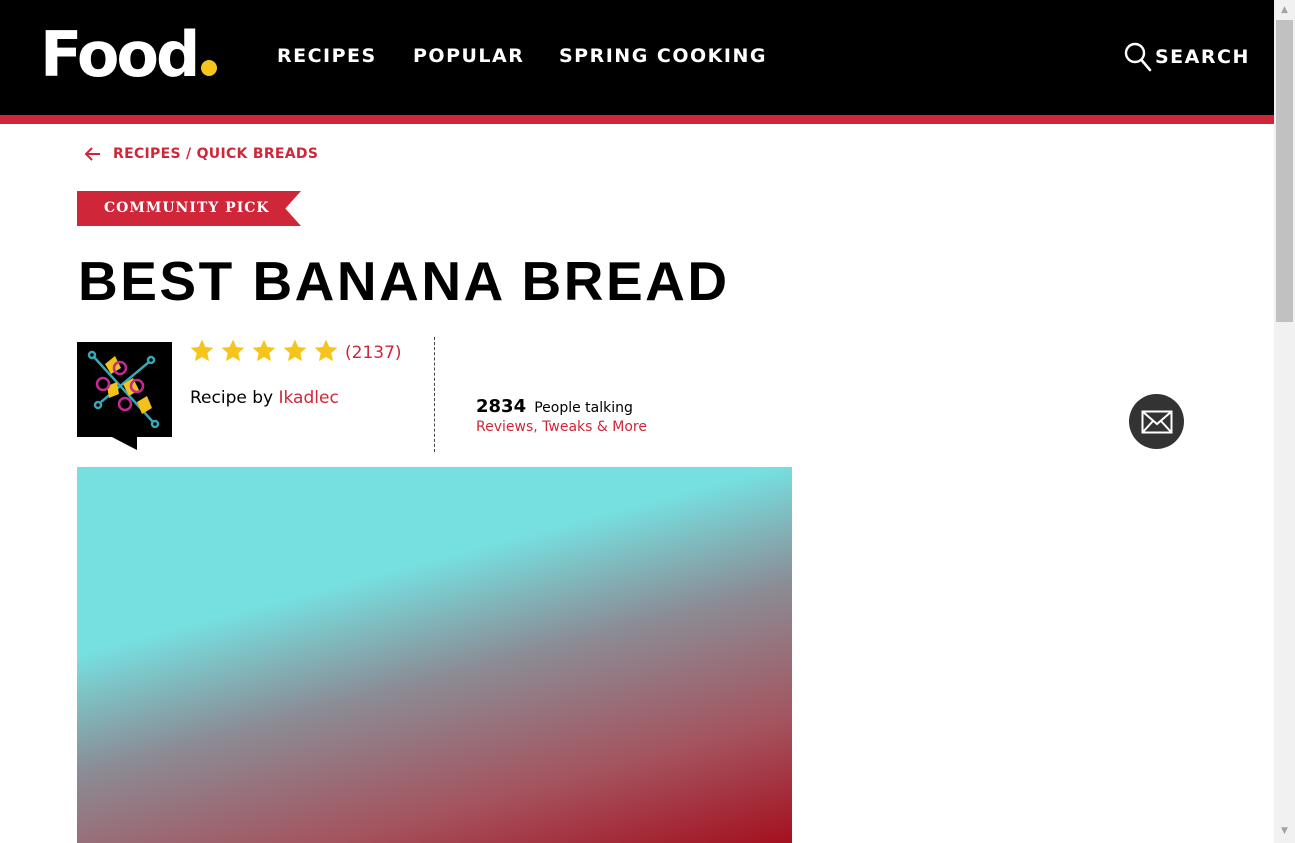 Image resolution: width=1295 pixels, height=843 pixels. Describe the element at coordinates (216, 154) in the screenshot. I see `breadcrumb-path: RECIPES / QUICK BREADS` at that location.